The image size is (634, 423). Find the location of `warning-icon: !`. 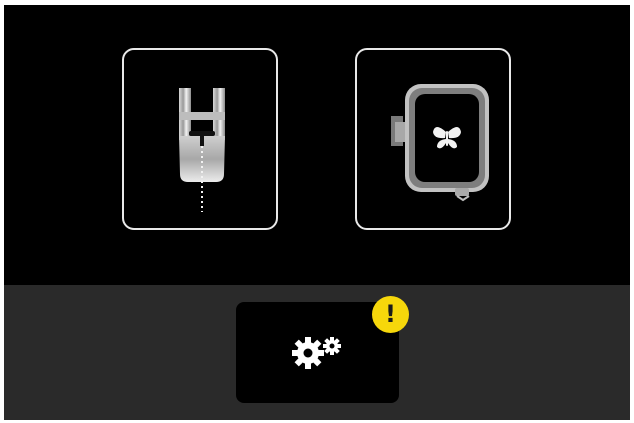

warning-icon: ! is located at coordinates (390, 314).